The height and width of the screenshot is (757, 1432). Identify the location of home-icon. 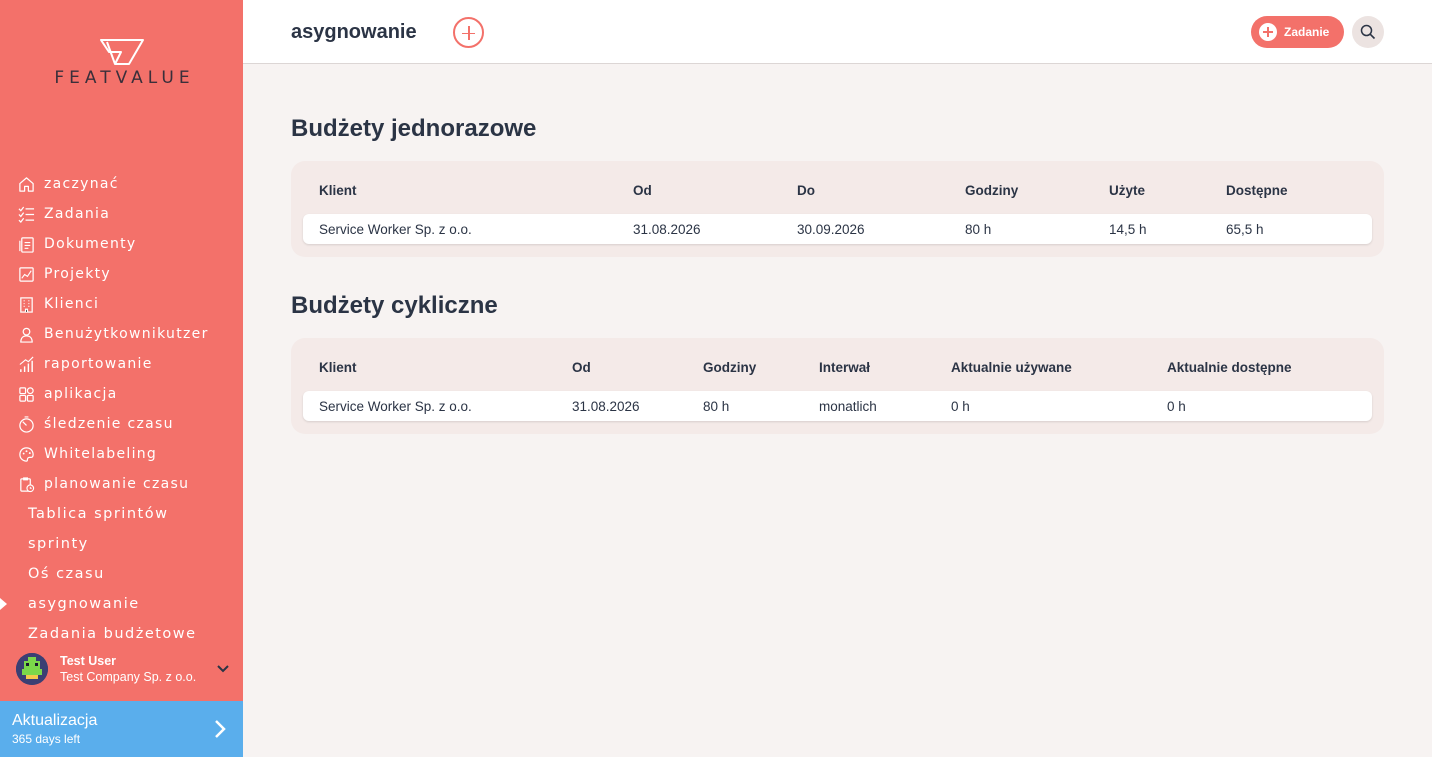
(26, 184).